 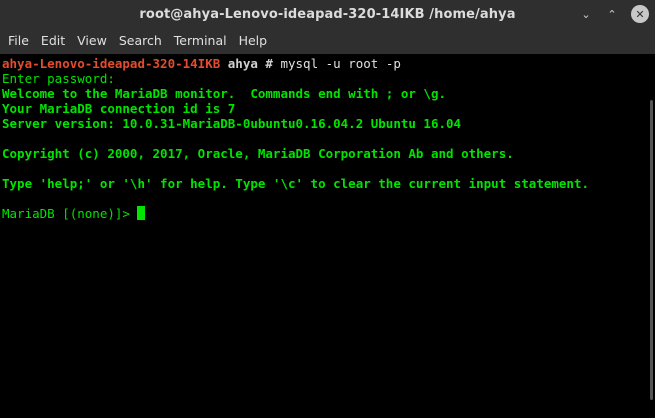 What do you see at coordinates (269, 63) in the screenshot?
I see `prompt-symbol: #` at bounding box center [269, 63].